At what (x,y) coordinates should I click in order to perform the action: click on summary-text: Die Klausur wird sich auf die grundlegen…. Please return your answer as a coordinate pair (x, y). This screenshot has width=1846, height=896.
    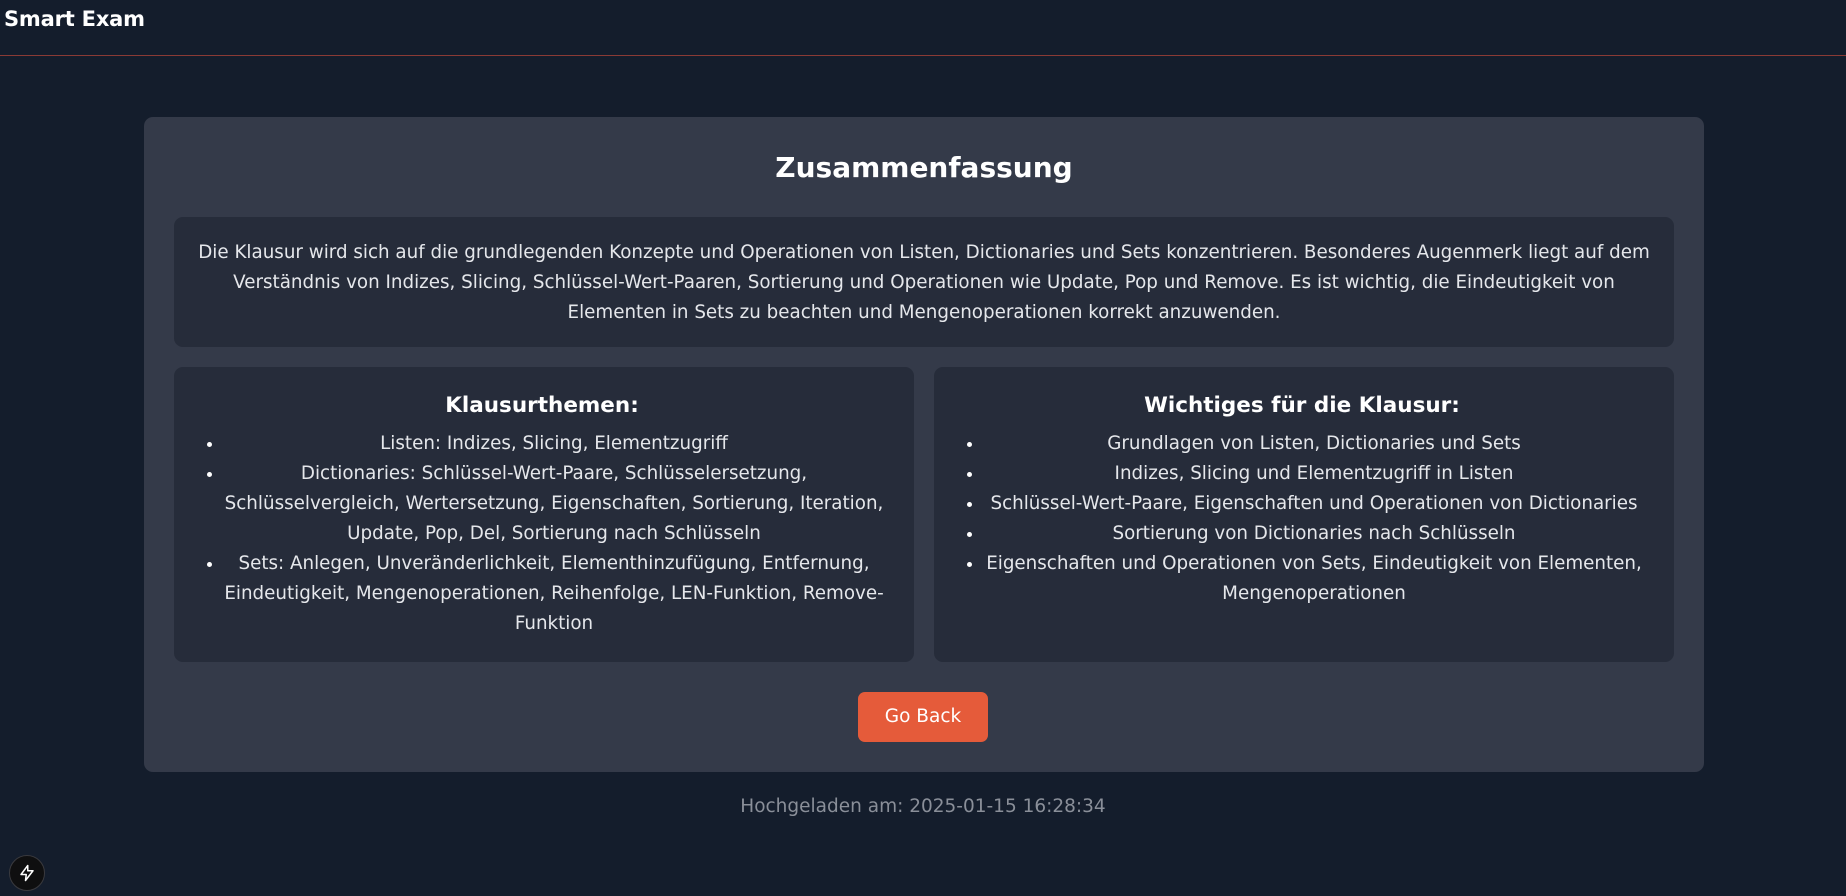
    Looking at the image, I should click on (924, 282).